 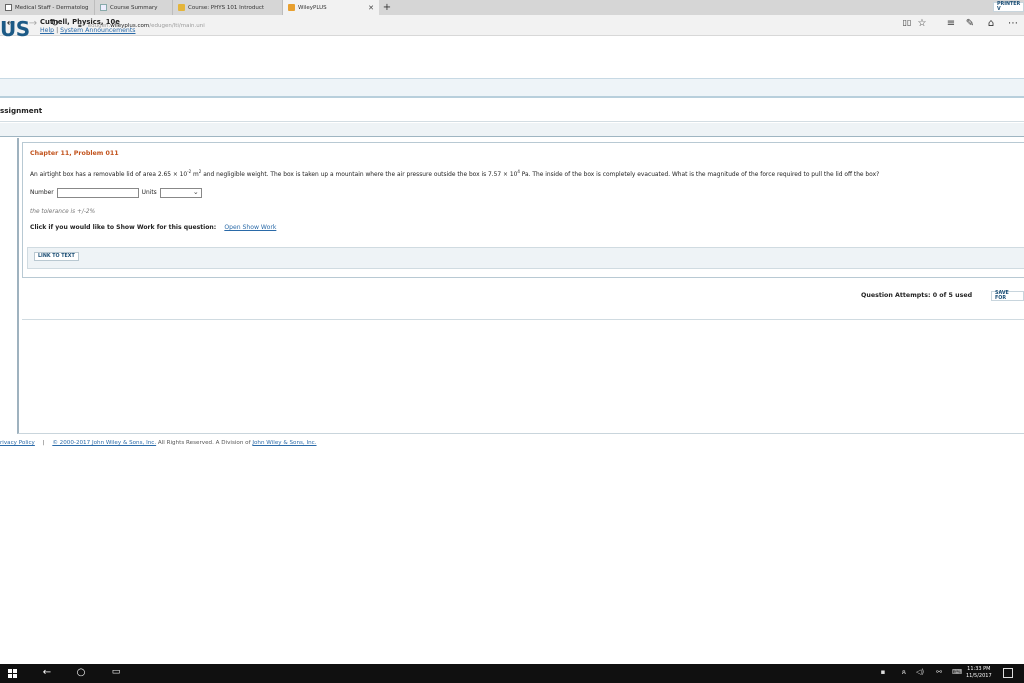 I want to click on wiley-icon, so click(x=291, y=7).